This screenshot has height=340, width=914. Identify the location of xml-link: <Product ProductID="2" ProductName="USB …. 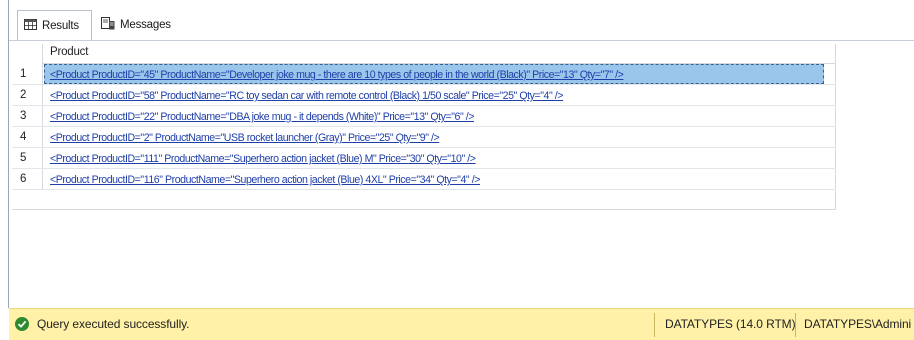
(245, 138).